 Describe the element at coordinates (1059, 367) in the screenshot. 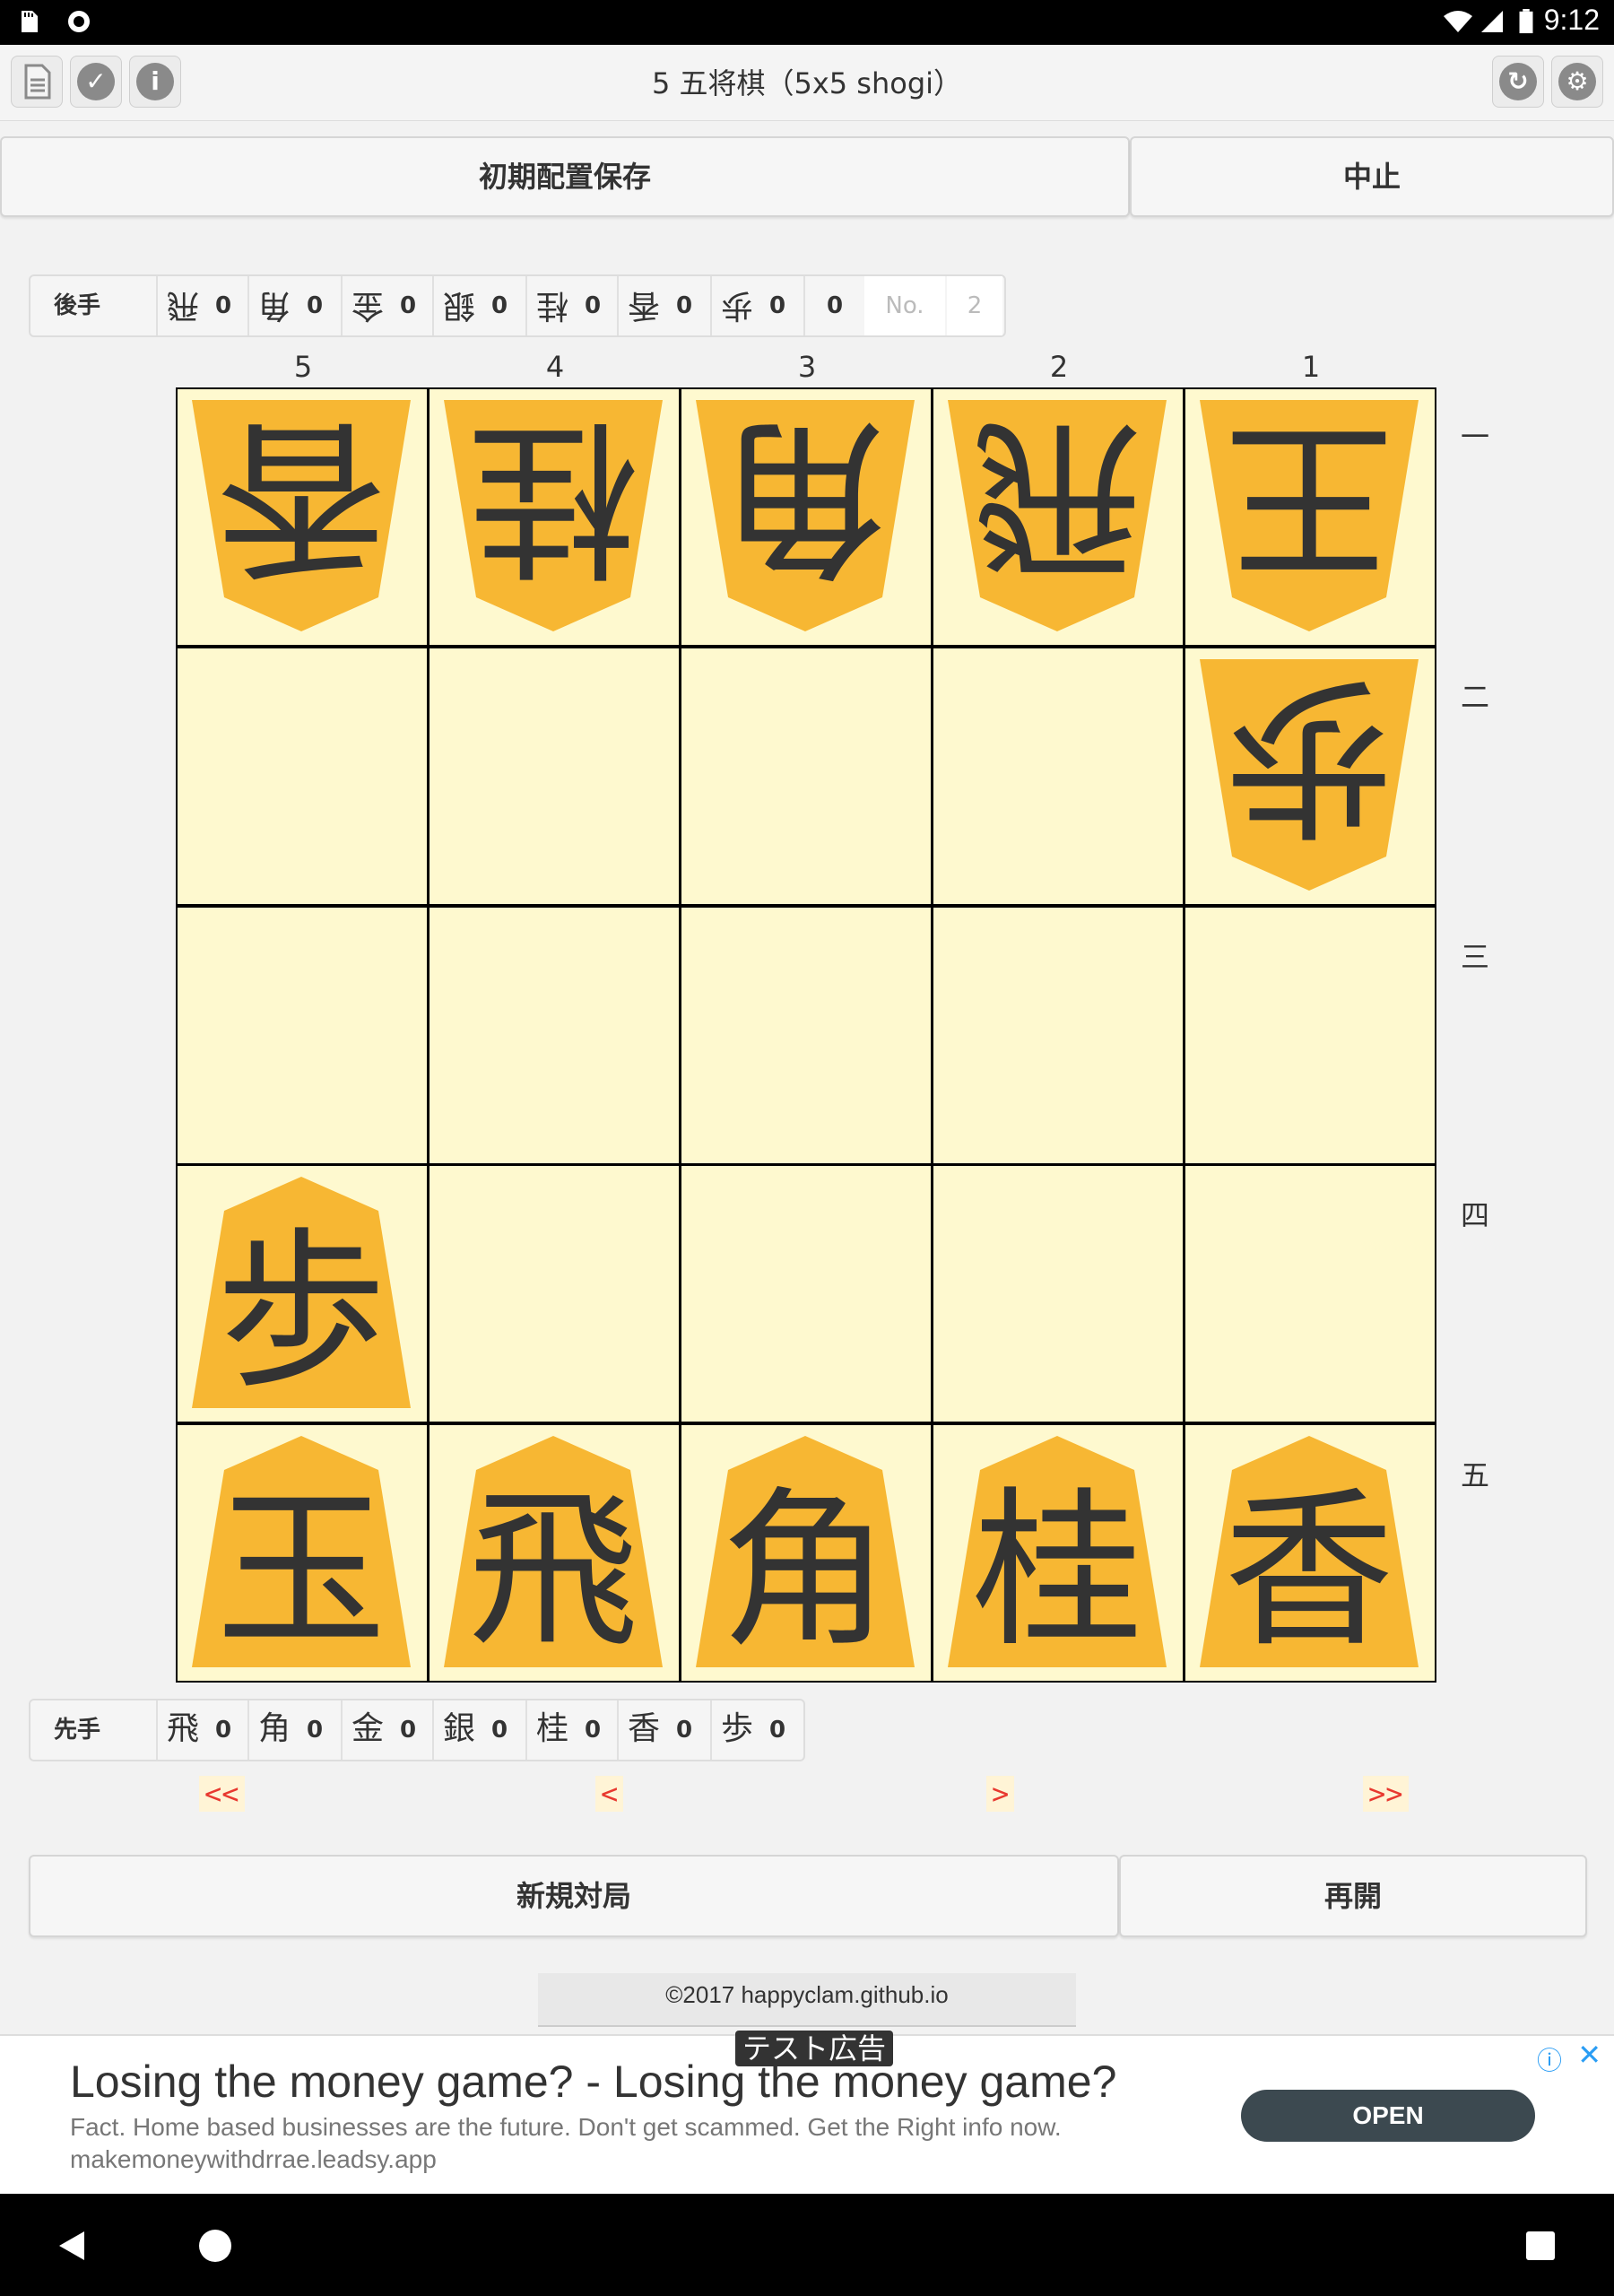

I see `column-number: 2` at that location.